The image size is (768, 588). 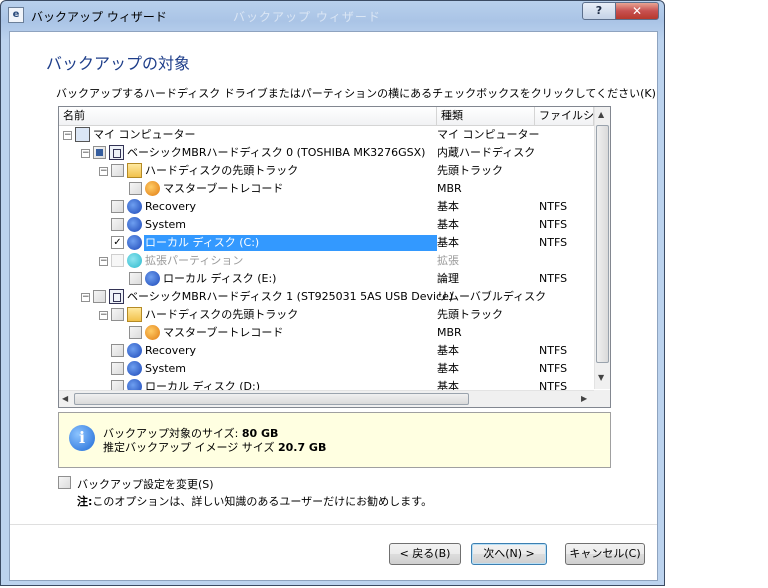 What do you see at coordinates (333, 524) in the screenshot?
I see `footer-divider` at bounding box center [333, 524].